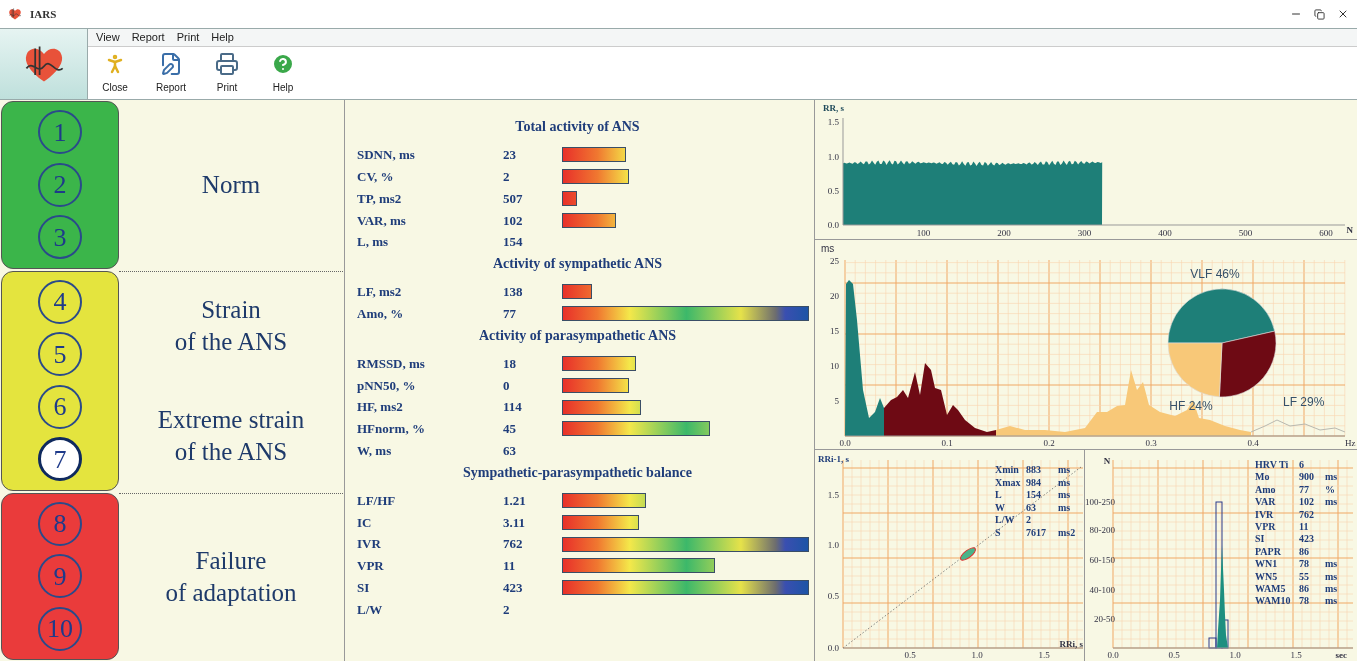  Describe the element at coordinates (1036, 532) in the screenshot. I see `stat-value: 7617` at that location.